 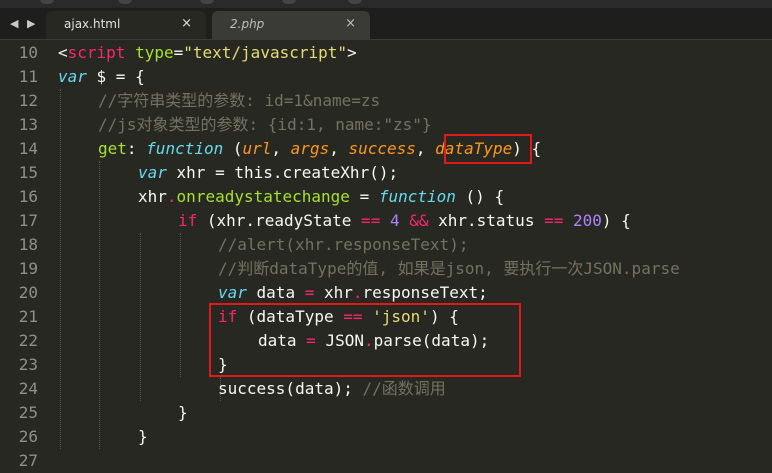 What do you see at coordinates (343, 244) in the screenshot?
I see `code-line-18: //alert(xhr.responseText);` at bounding box center [343, 244].